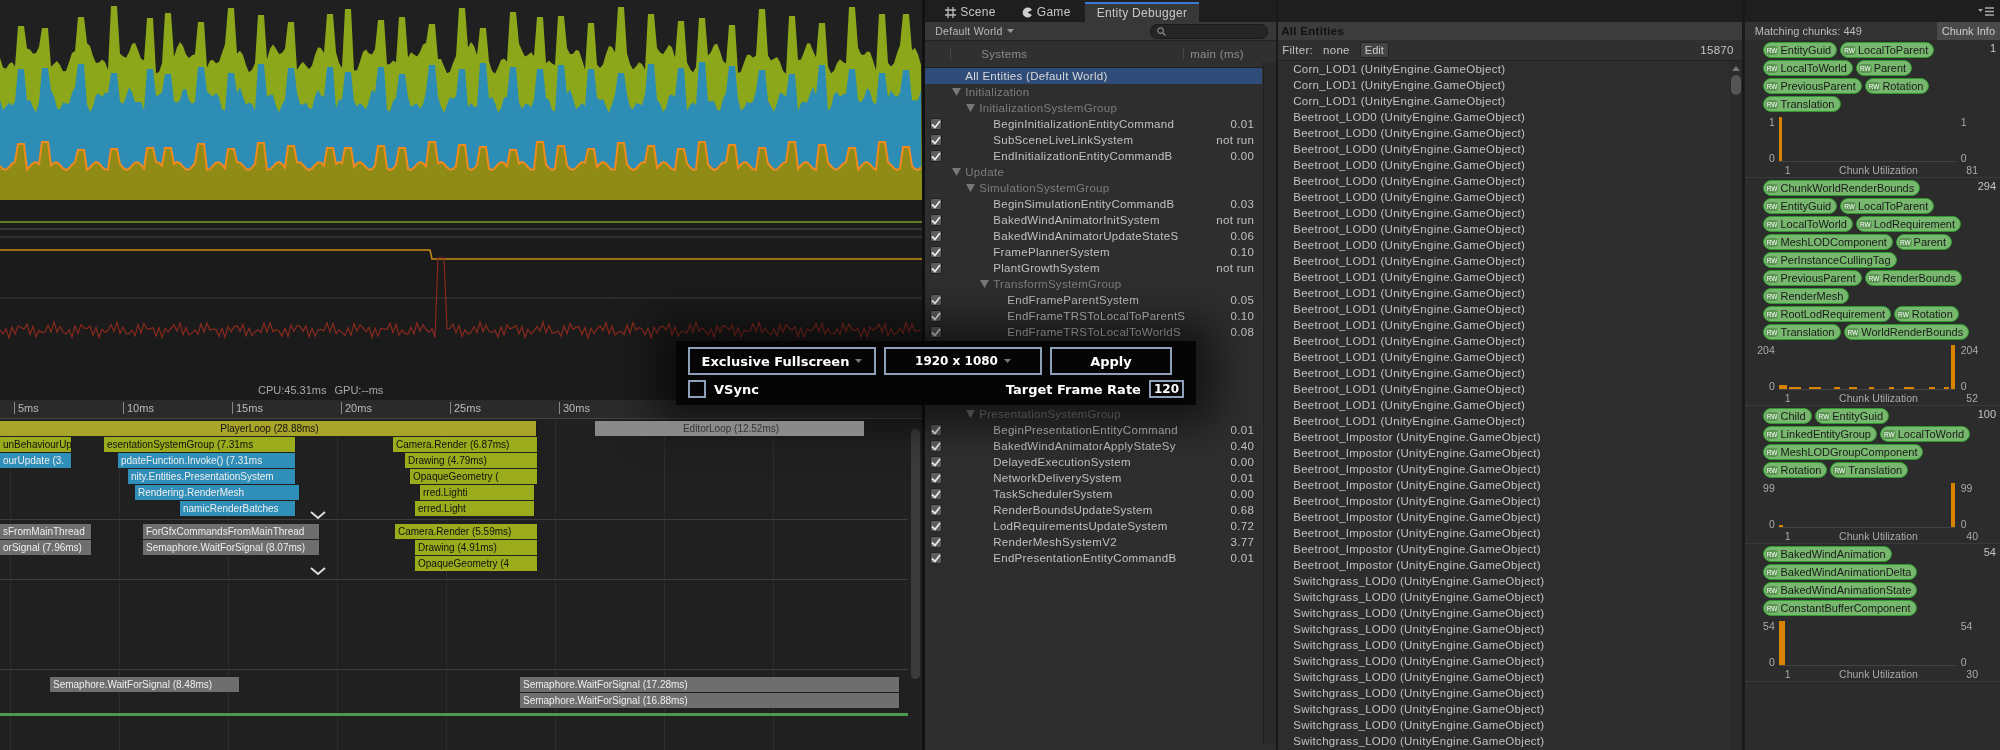 This screenshot has height=750, width=2000. What do you see at coordinates (1094, 76) in the screenshot?
I see `system-row: All Entities (Default World)` at bounding box center [1094, 76].